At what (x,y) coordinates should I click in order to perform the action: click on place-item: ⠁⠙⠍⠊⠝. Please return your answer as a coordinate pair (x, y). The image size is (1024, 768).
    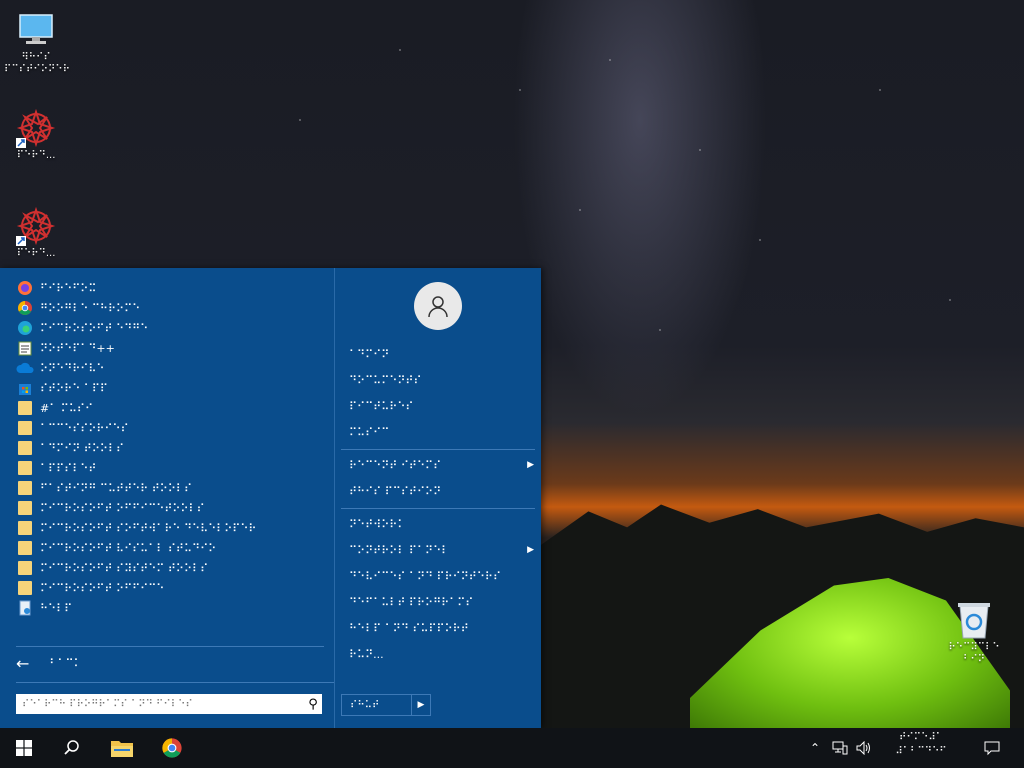
    Looking at the image, I should click on (441, 354).